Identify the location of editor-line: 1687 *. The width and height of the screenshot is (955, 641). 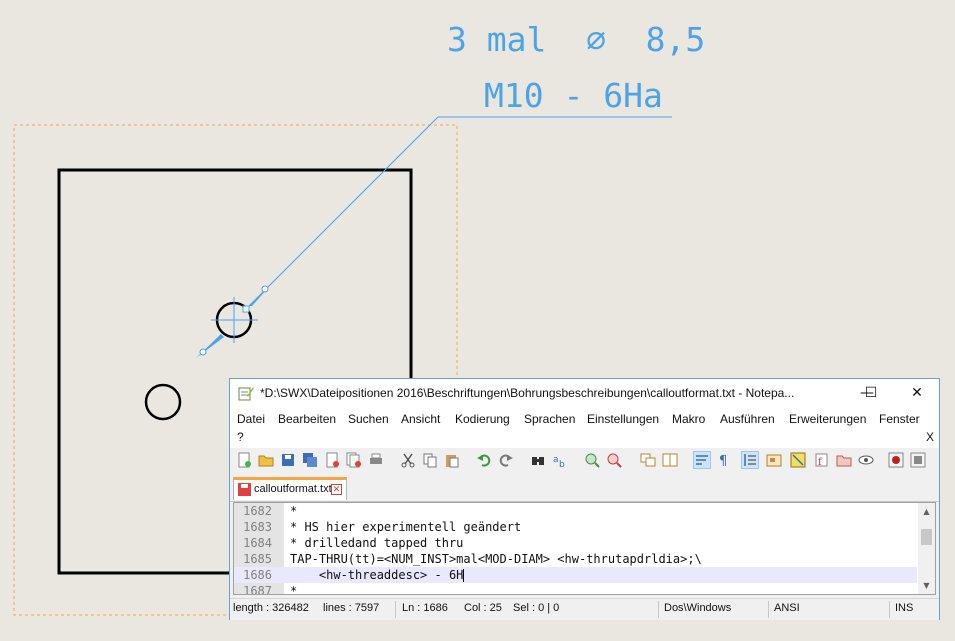
(575, 589).